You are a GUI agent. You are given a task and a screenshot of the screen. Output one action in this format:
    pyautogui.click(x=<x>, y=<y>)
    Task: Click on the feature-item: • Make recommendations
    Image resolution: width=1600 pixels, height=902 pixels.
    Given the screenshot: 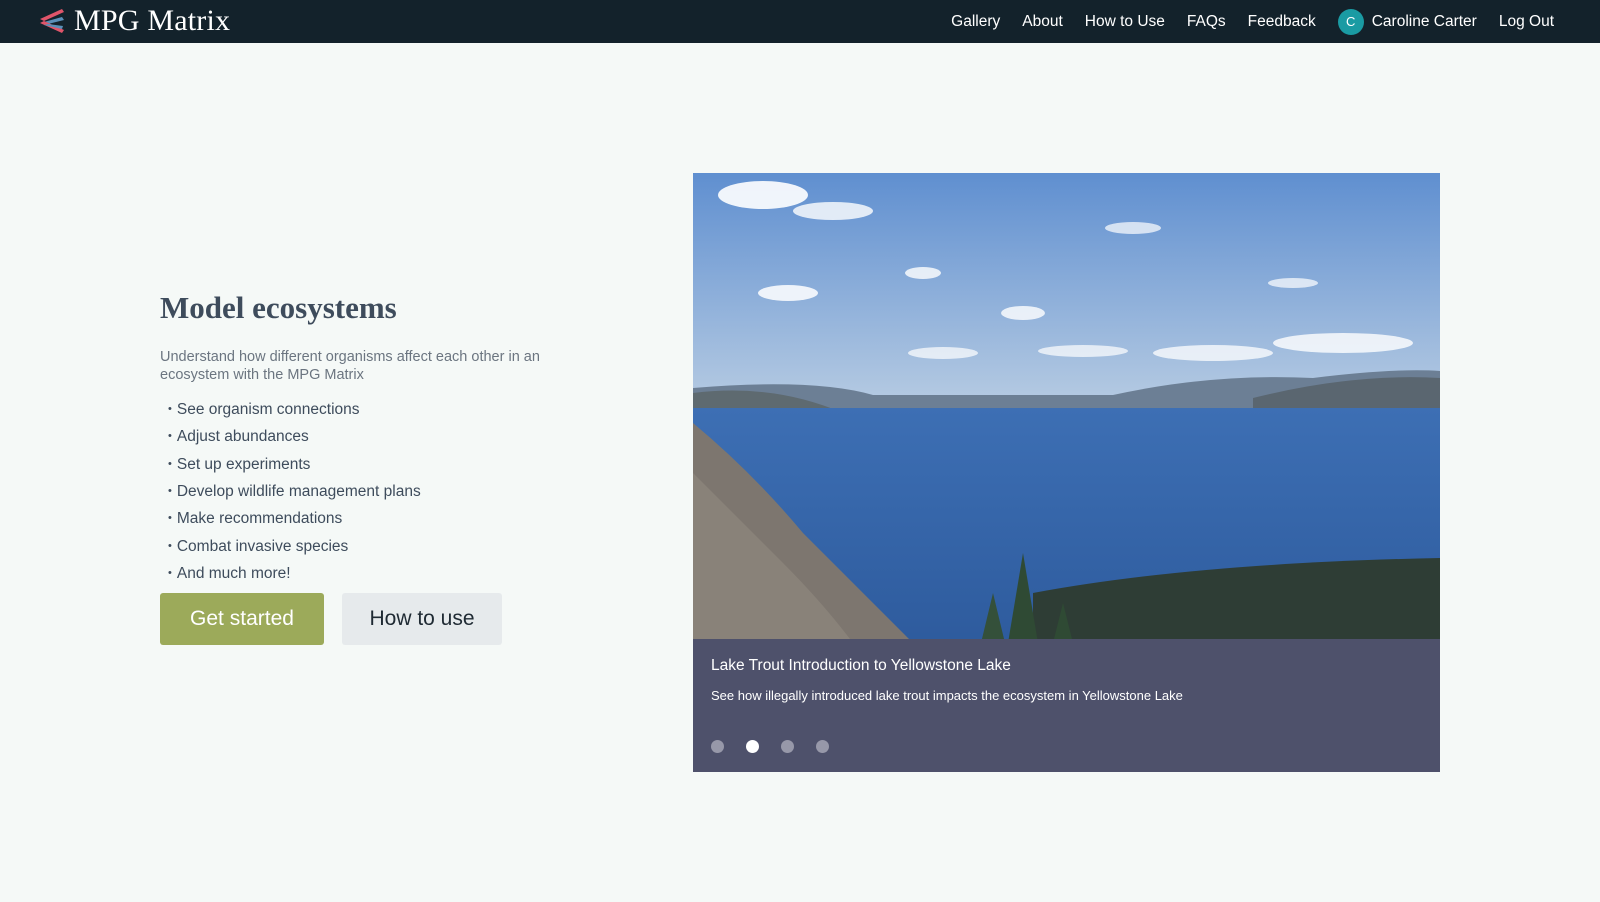 What is the action you would take?
    pyautogui.click(x=389, y=518)
    